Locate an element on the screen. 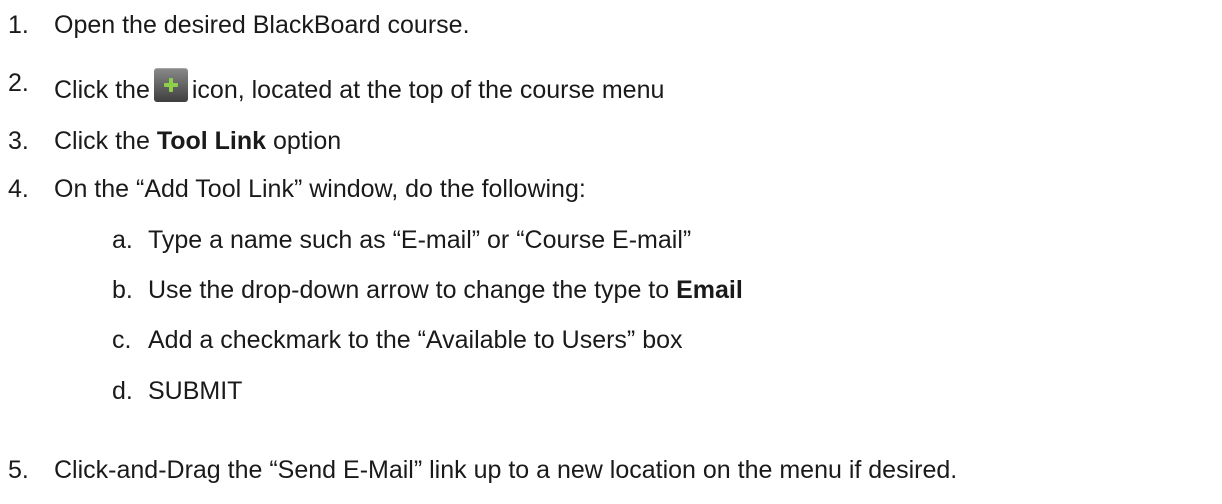 The height and width of the screenshot is (504, 1222). step-text: Click the Tool Link option is located at coordinates (198, 141).